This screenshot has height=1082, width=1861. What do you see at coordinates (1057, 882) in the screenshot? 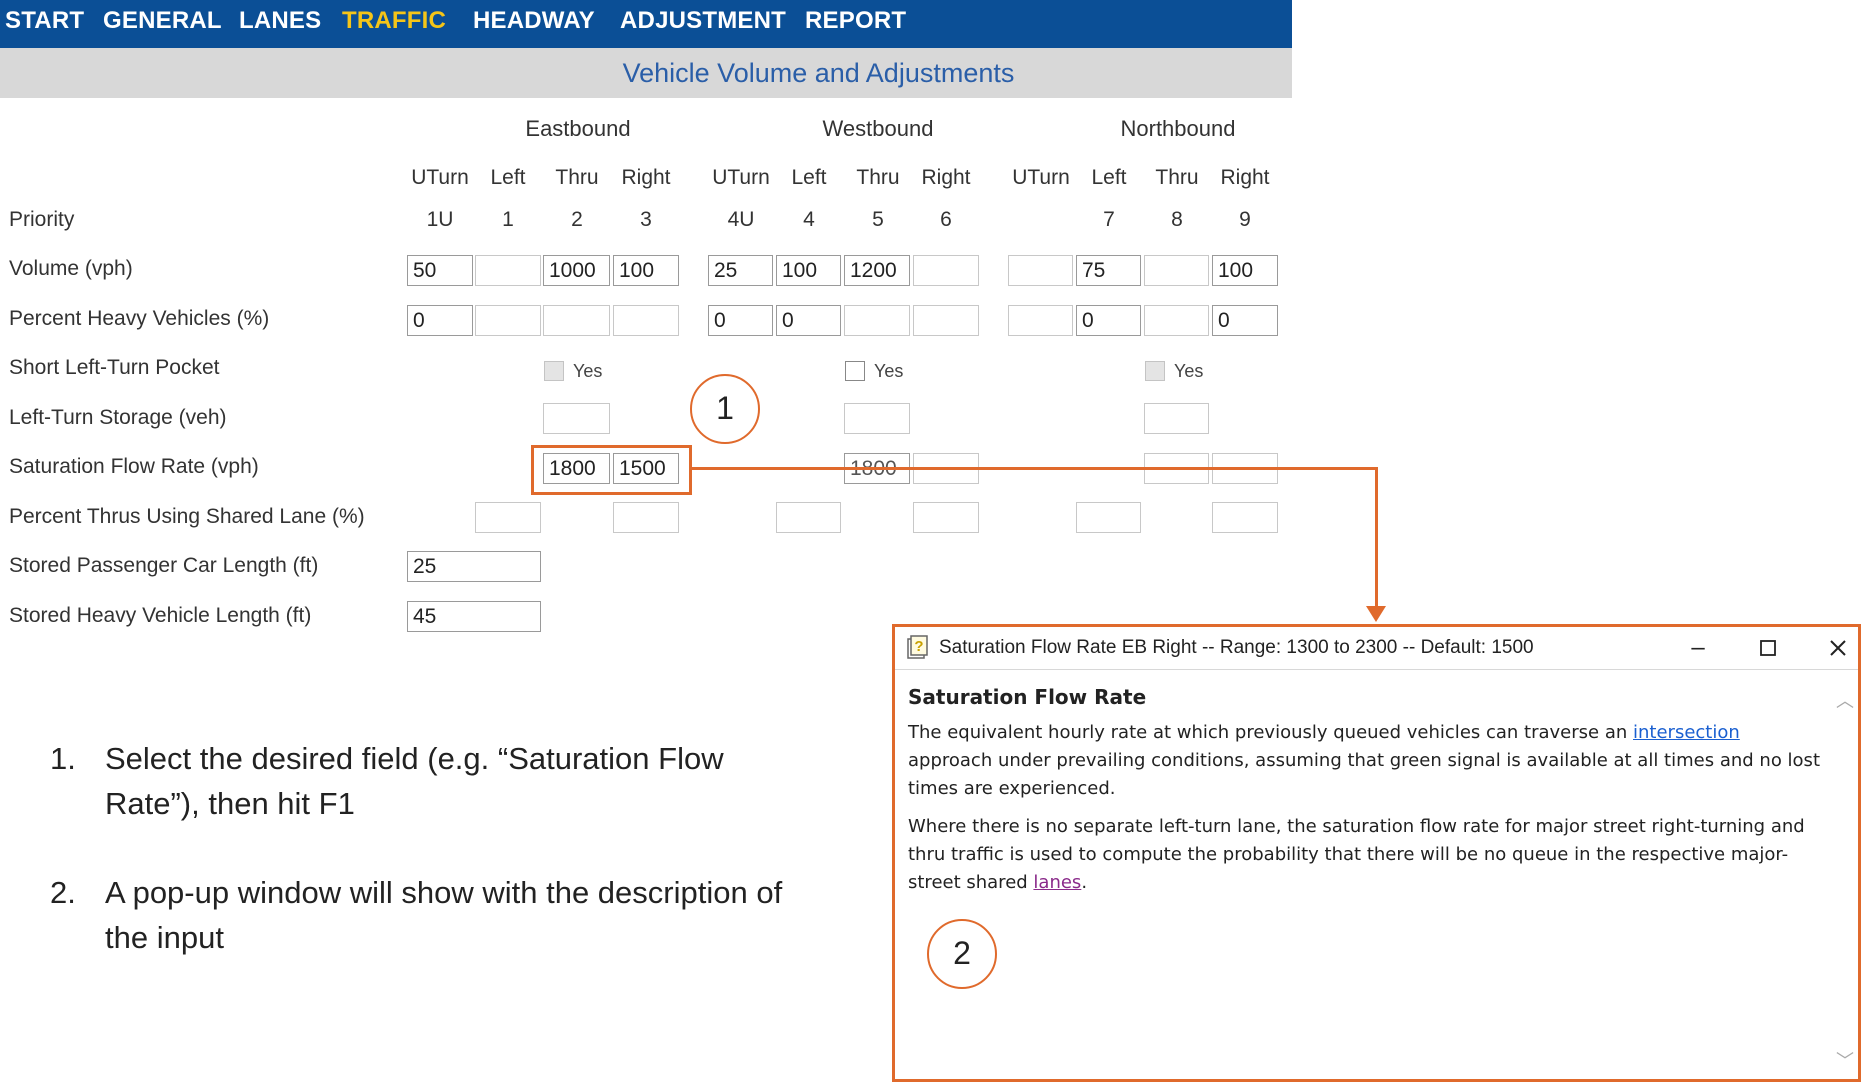
I see `lanes-link: lanes` at bounding box center [1057, 882].